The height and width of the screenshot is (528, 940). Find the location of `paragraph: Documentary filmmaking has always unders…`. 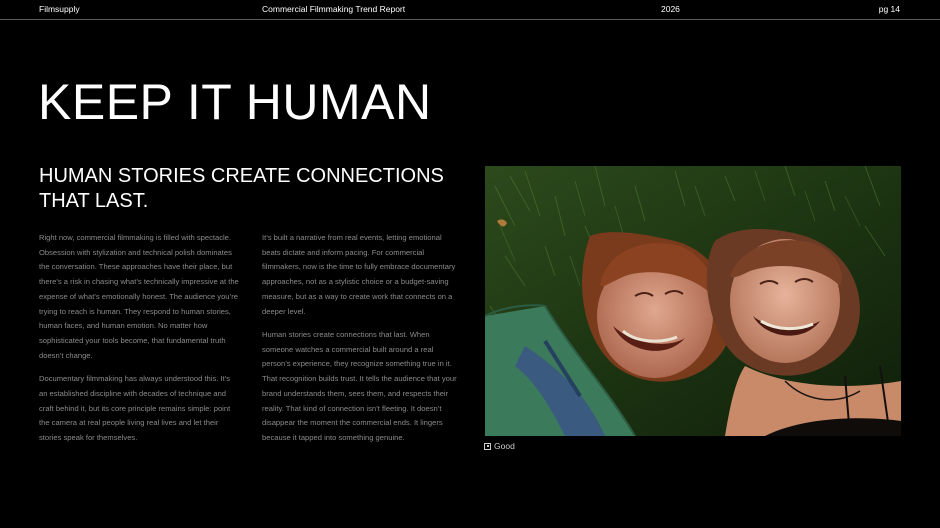

paragraph: Documentary filmmaking has always unders… is located at coordinates (135, 408).